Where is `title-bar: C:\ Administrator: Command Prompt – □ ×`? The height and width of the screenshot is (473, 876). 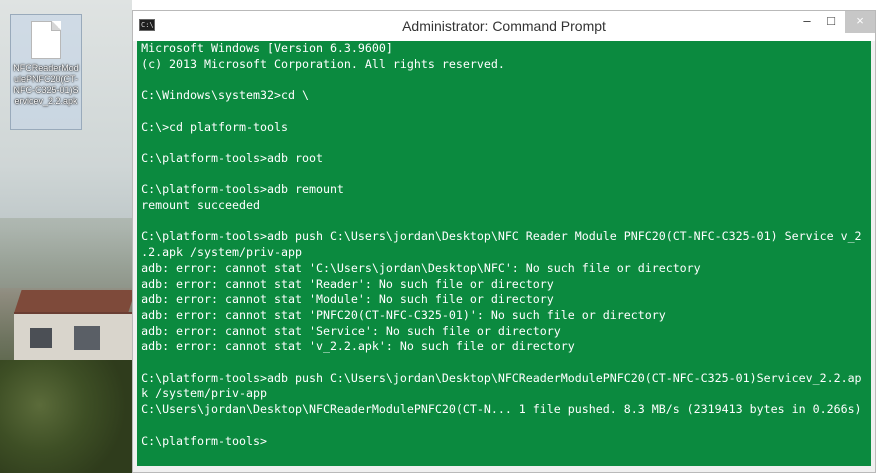
title-bar: C:\ Administrator: Command Prompt – □ × is located at coordinates (504, 26).